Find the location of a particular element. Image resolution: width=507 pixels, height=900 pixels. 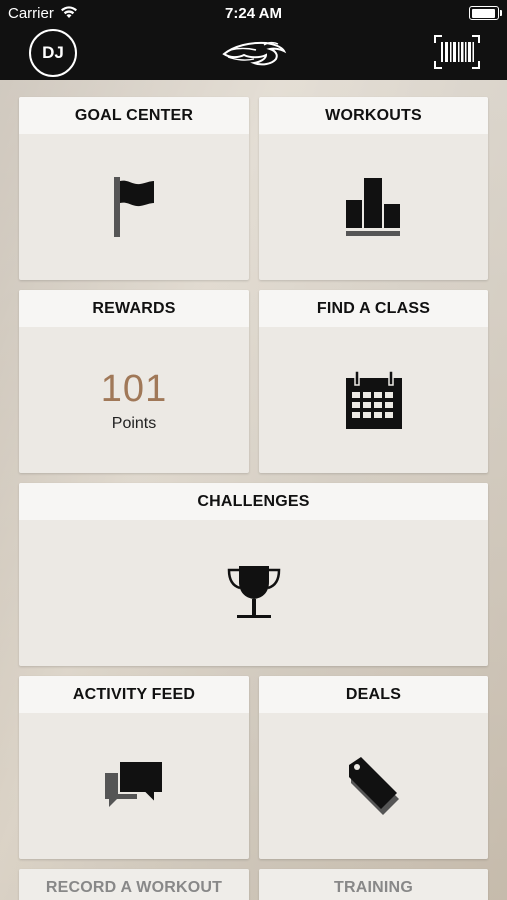

rewards-points-value: 101 is located at coordinates (134, 388).